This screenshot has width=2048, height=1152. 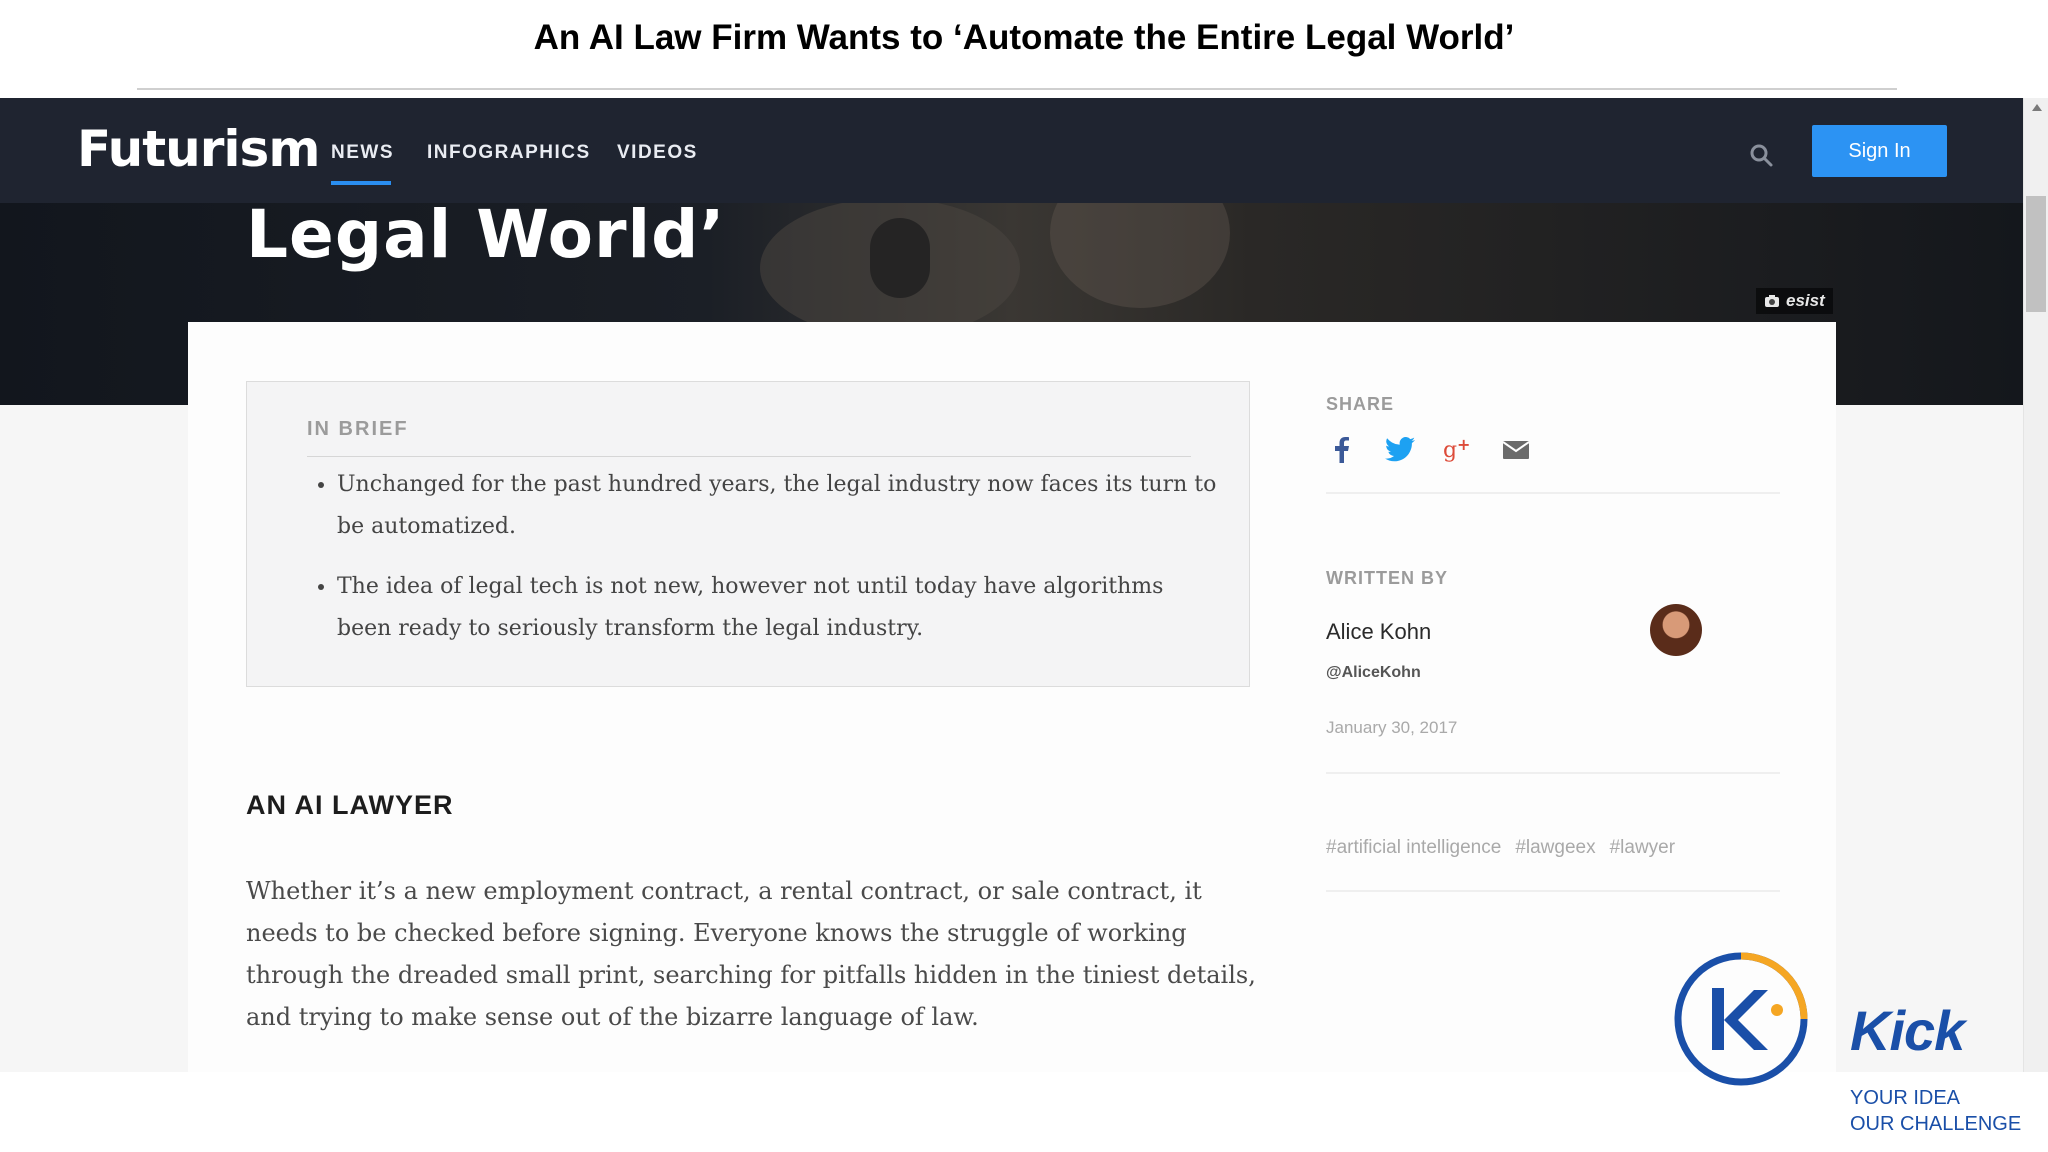 What do you see at coordinates (1905, 1098) in the screenshot?
I see `kick-tagline: YOUR IDEA` at bounding box center [1905, 1098].